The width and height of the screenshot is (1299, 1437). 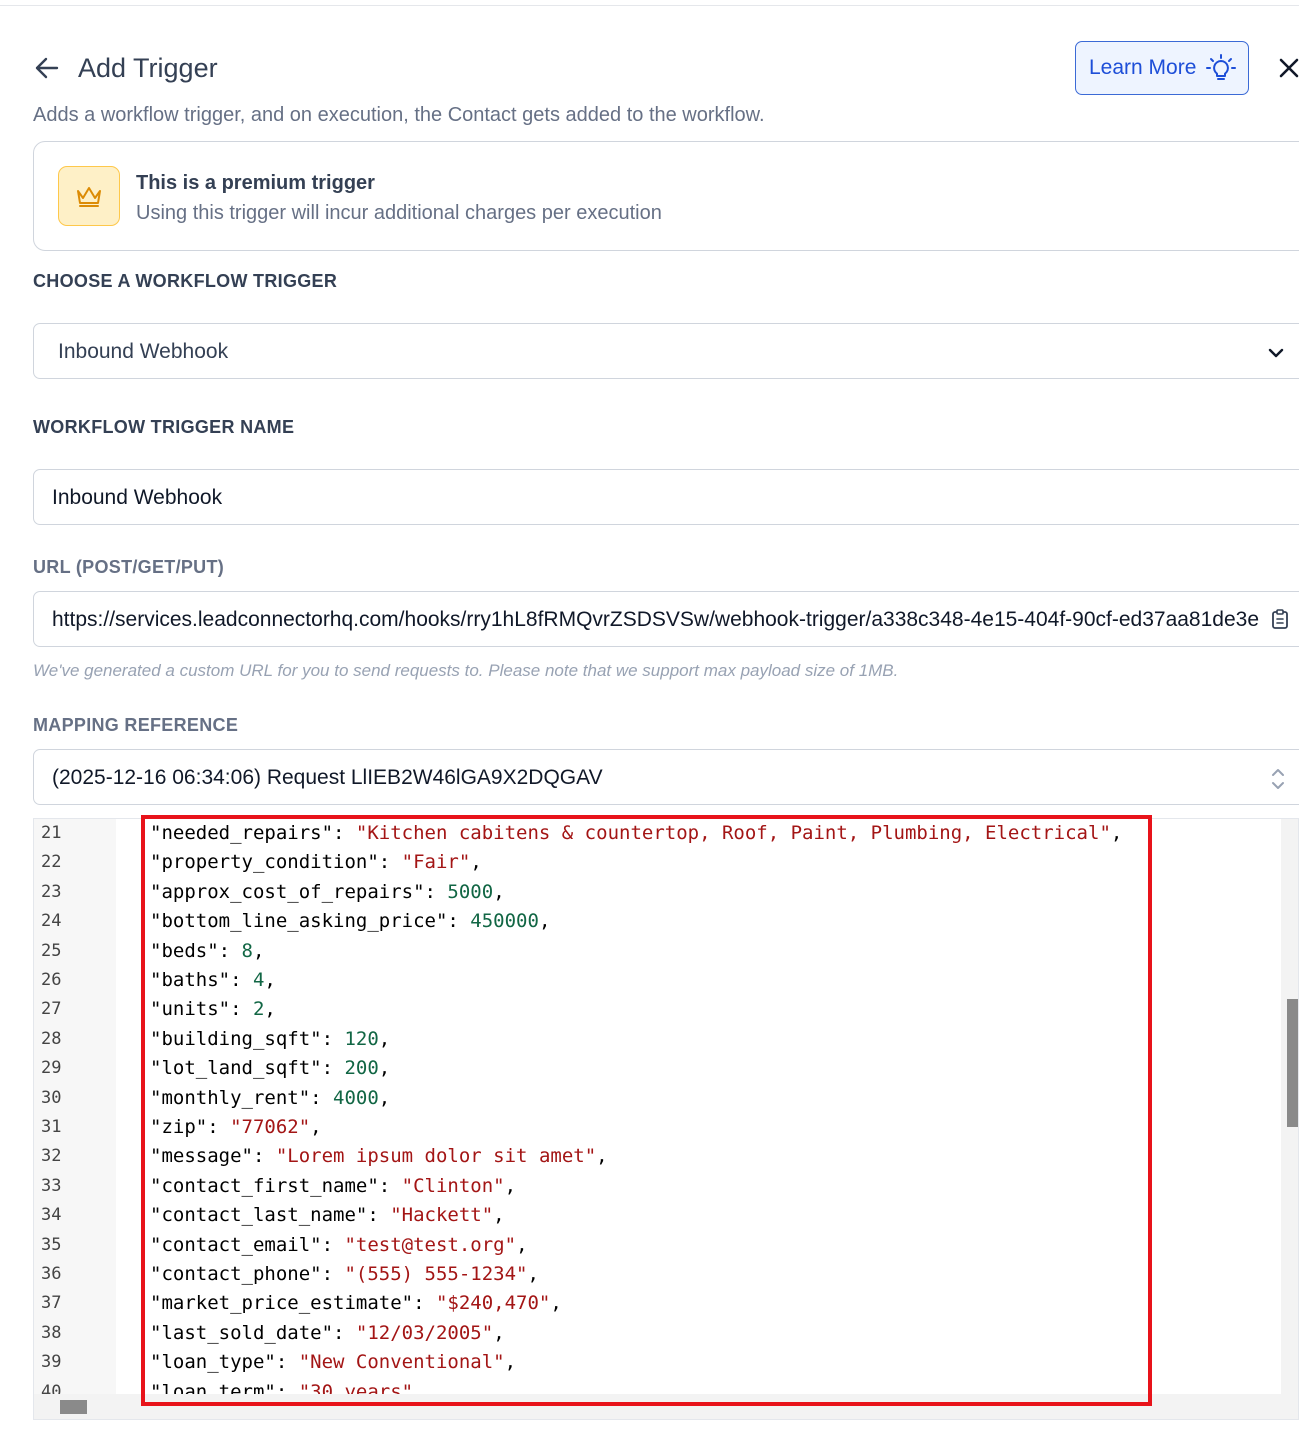 What do you see at coordinates (350, 921) in the screenshot?
I see `code-line: "bottom_line_asking_price": 450000,` at bounding box center [350, 921].